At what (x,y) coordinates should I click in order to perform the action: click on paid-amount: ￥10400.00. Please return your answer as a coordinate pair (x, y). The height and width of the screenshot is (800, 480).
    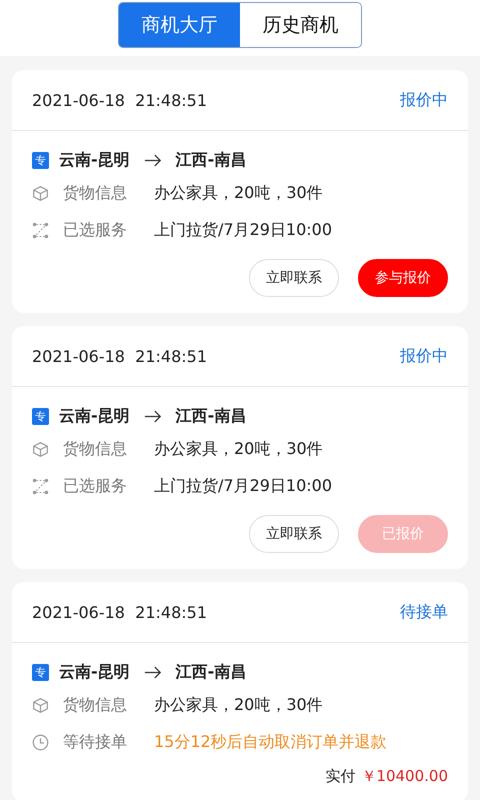
    Looking at the image, I should click on (404, 776).